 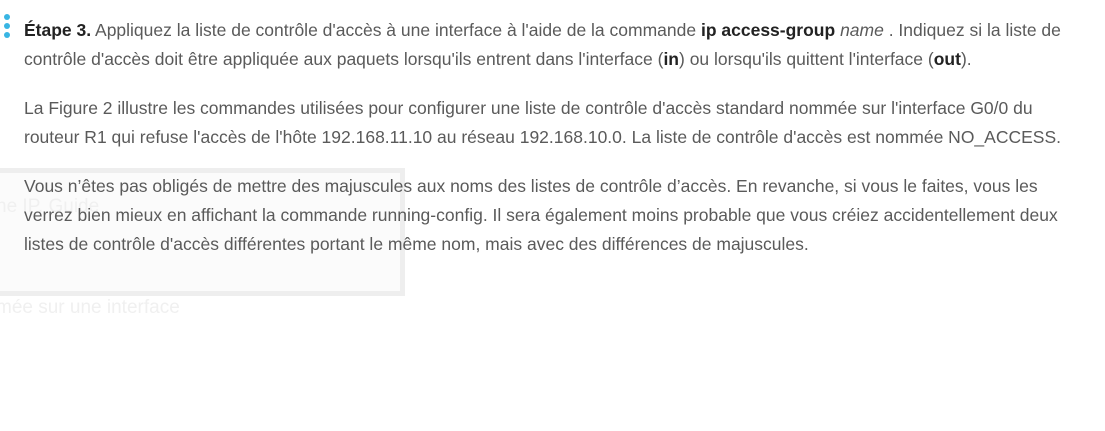 What do you see at coordinates (671, 59) in the screenshot?
I see `keyword-in: in` at bounding box center [671, 59].